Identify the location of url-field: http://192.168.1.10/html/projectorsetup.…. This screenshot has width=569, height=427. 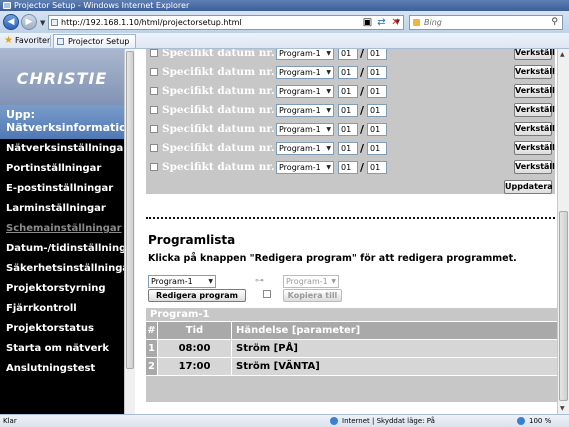
(226, 22).